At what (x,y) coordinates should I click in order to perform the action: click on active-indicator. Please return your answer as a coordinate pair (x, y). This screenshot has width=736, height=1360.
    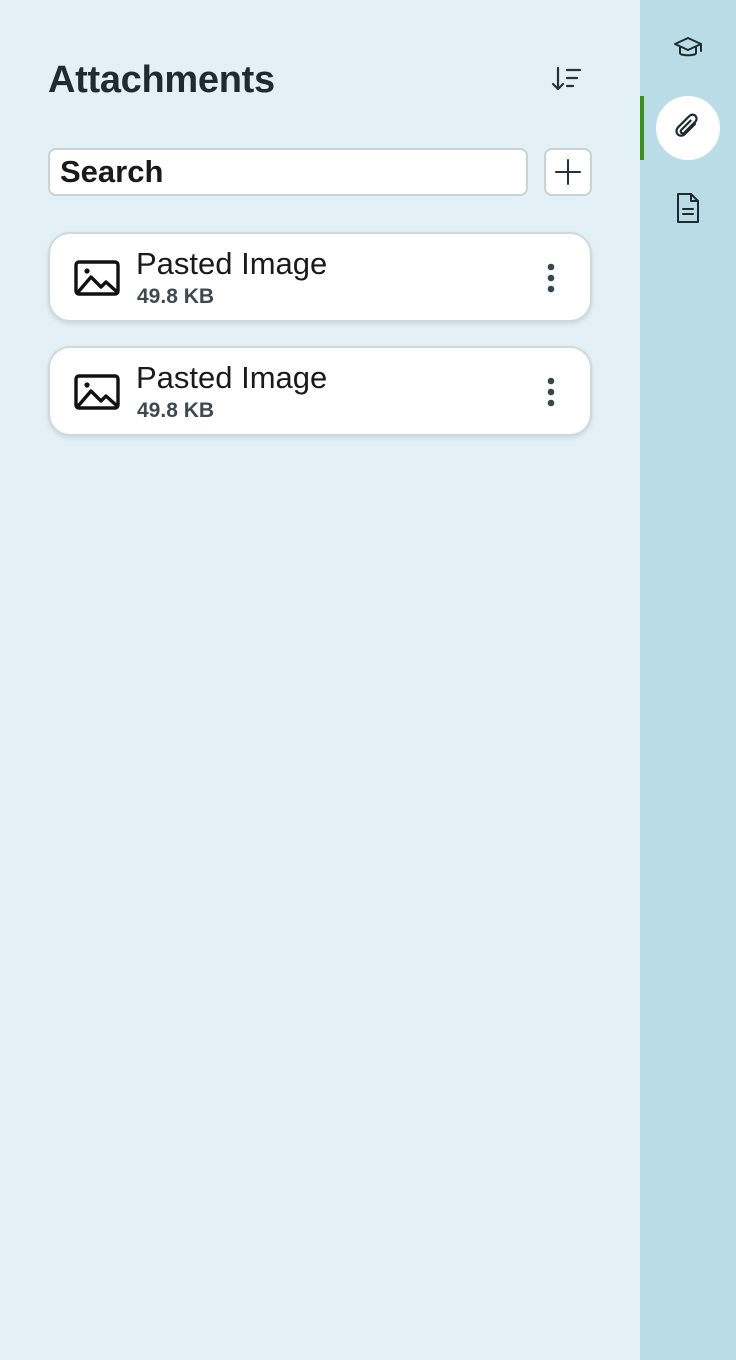
    Looking at the image, I should click on (642, 128).